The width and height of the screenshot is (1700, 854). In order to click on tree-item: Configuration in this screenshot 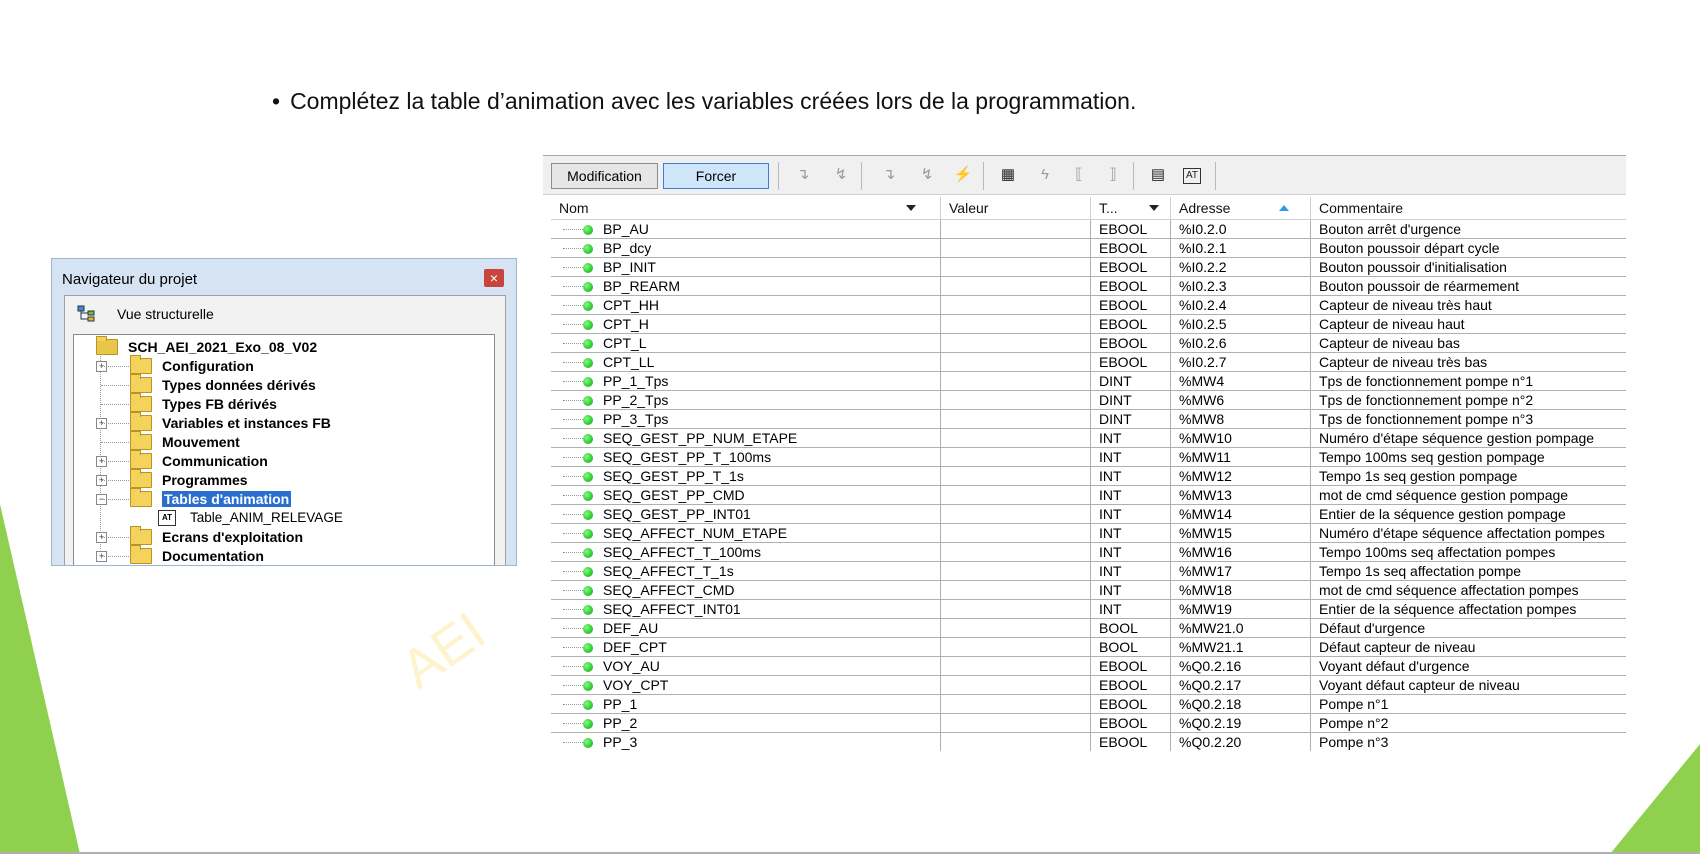, I will do `click(192, 364)`.